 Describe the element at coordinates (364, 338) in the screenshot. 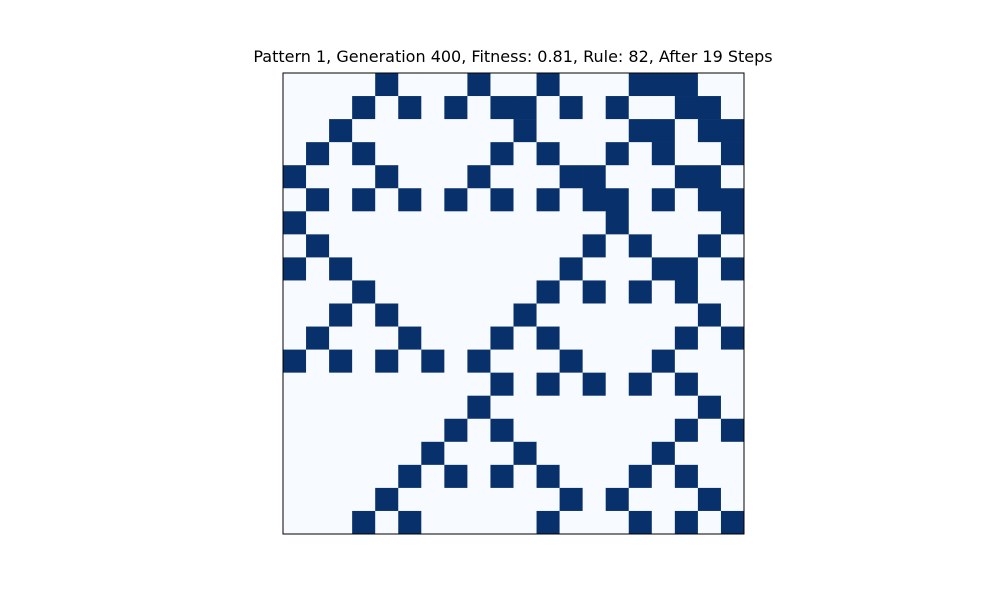

I see `grid-cell-r11-c3` at that location.